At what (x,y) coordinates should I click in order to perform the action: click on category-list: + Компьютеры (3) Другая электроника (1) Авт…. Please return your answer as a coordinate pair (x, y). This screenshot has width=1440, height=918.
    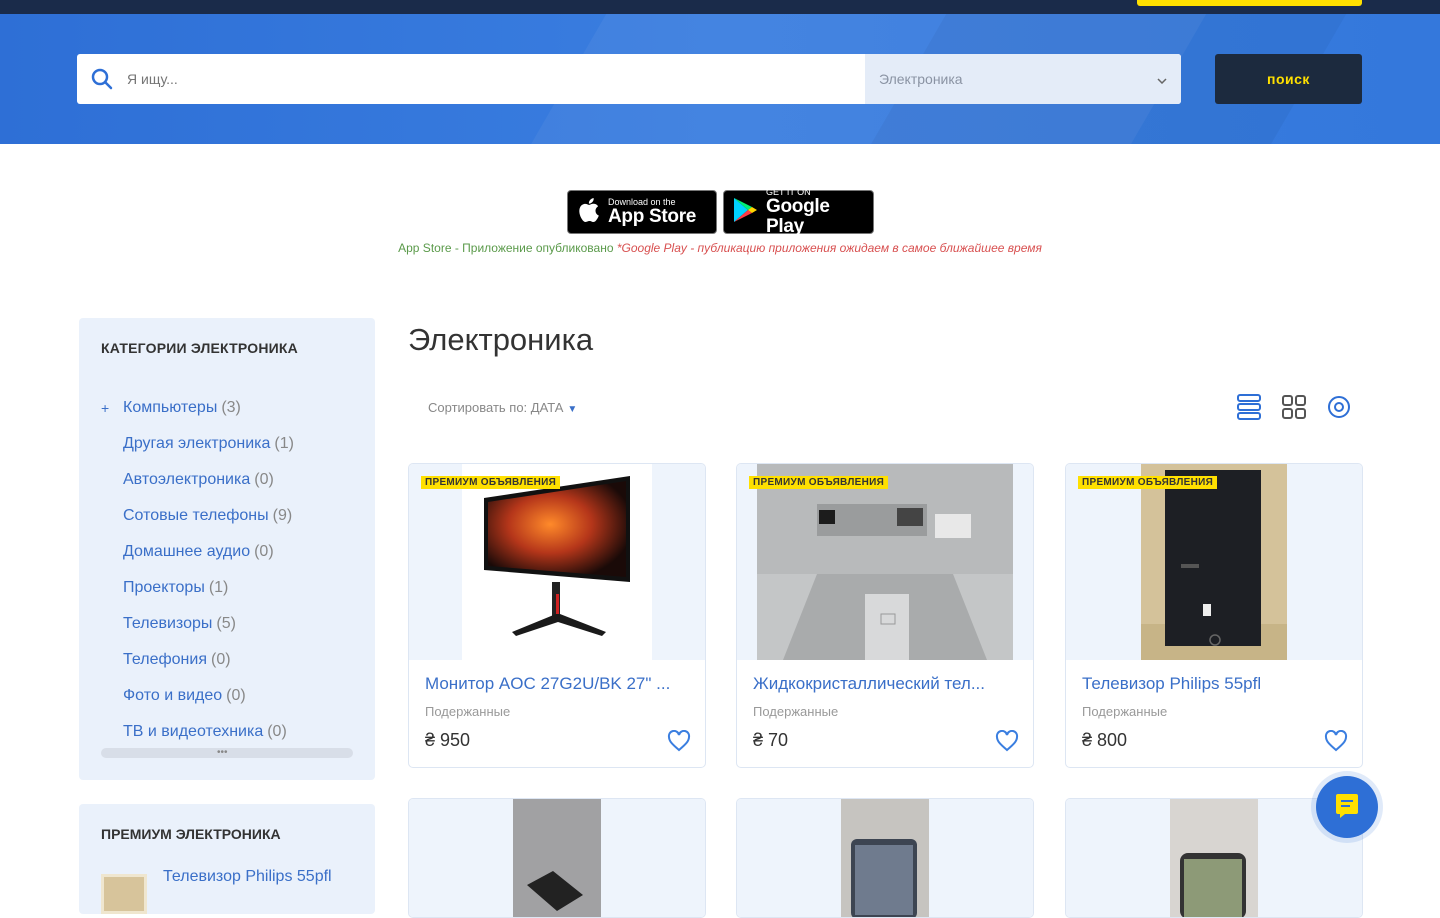
    Looking at the image, I should click on (197, 570).